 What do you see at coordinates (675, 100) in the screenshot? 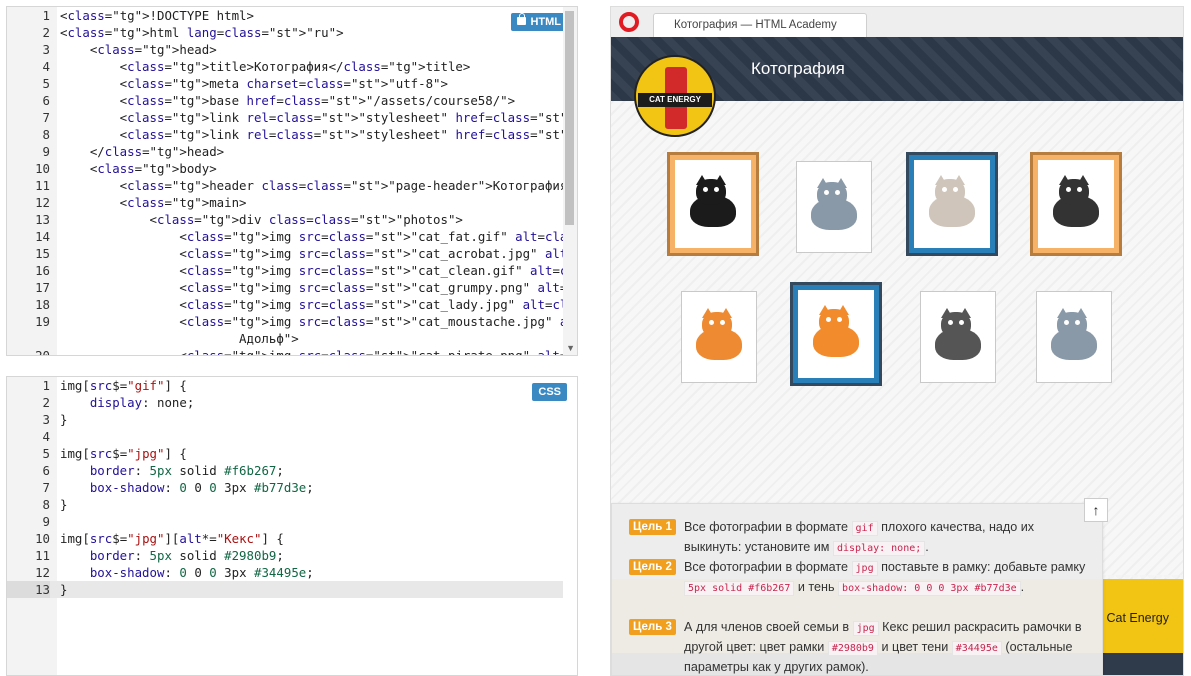
I see `logo-ribbon: CAT ENERGY` at bounding box center [675, 100].